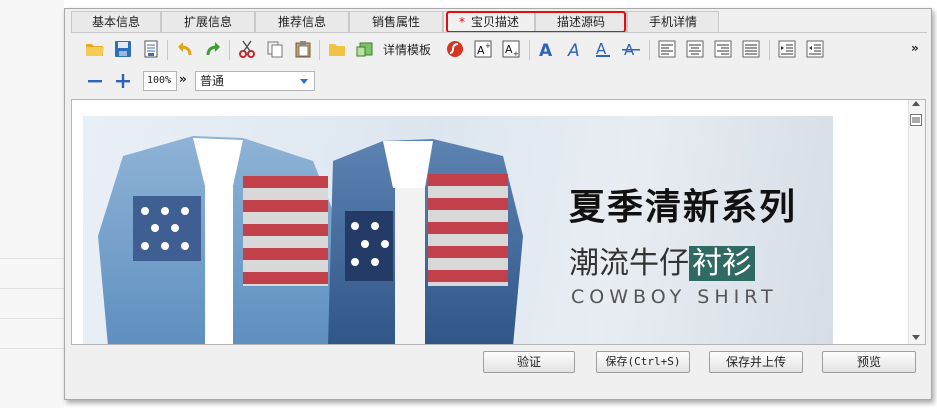 This screenshot has width=937, height=408. I want to click on tab-bar: 基本信息 扩展信息 推荐信息 销售属性 * 宝贝描述 描述源码 手机详情, so click(501, 22).